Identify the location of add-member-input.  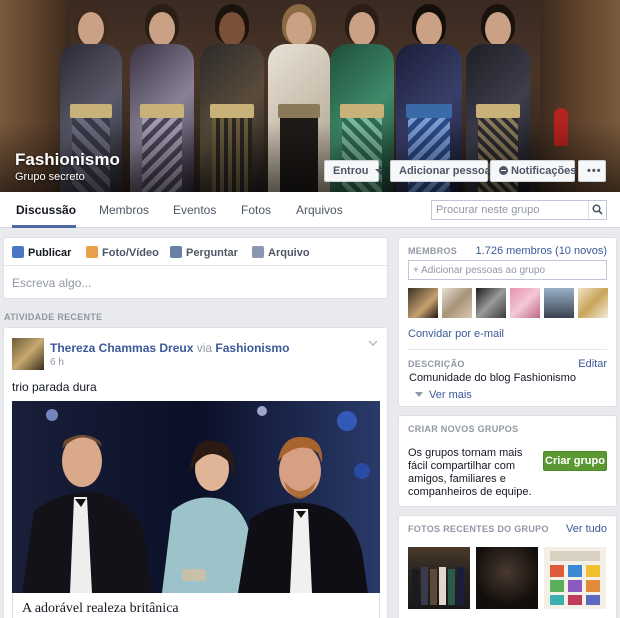
(507, 270).